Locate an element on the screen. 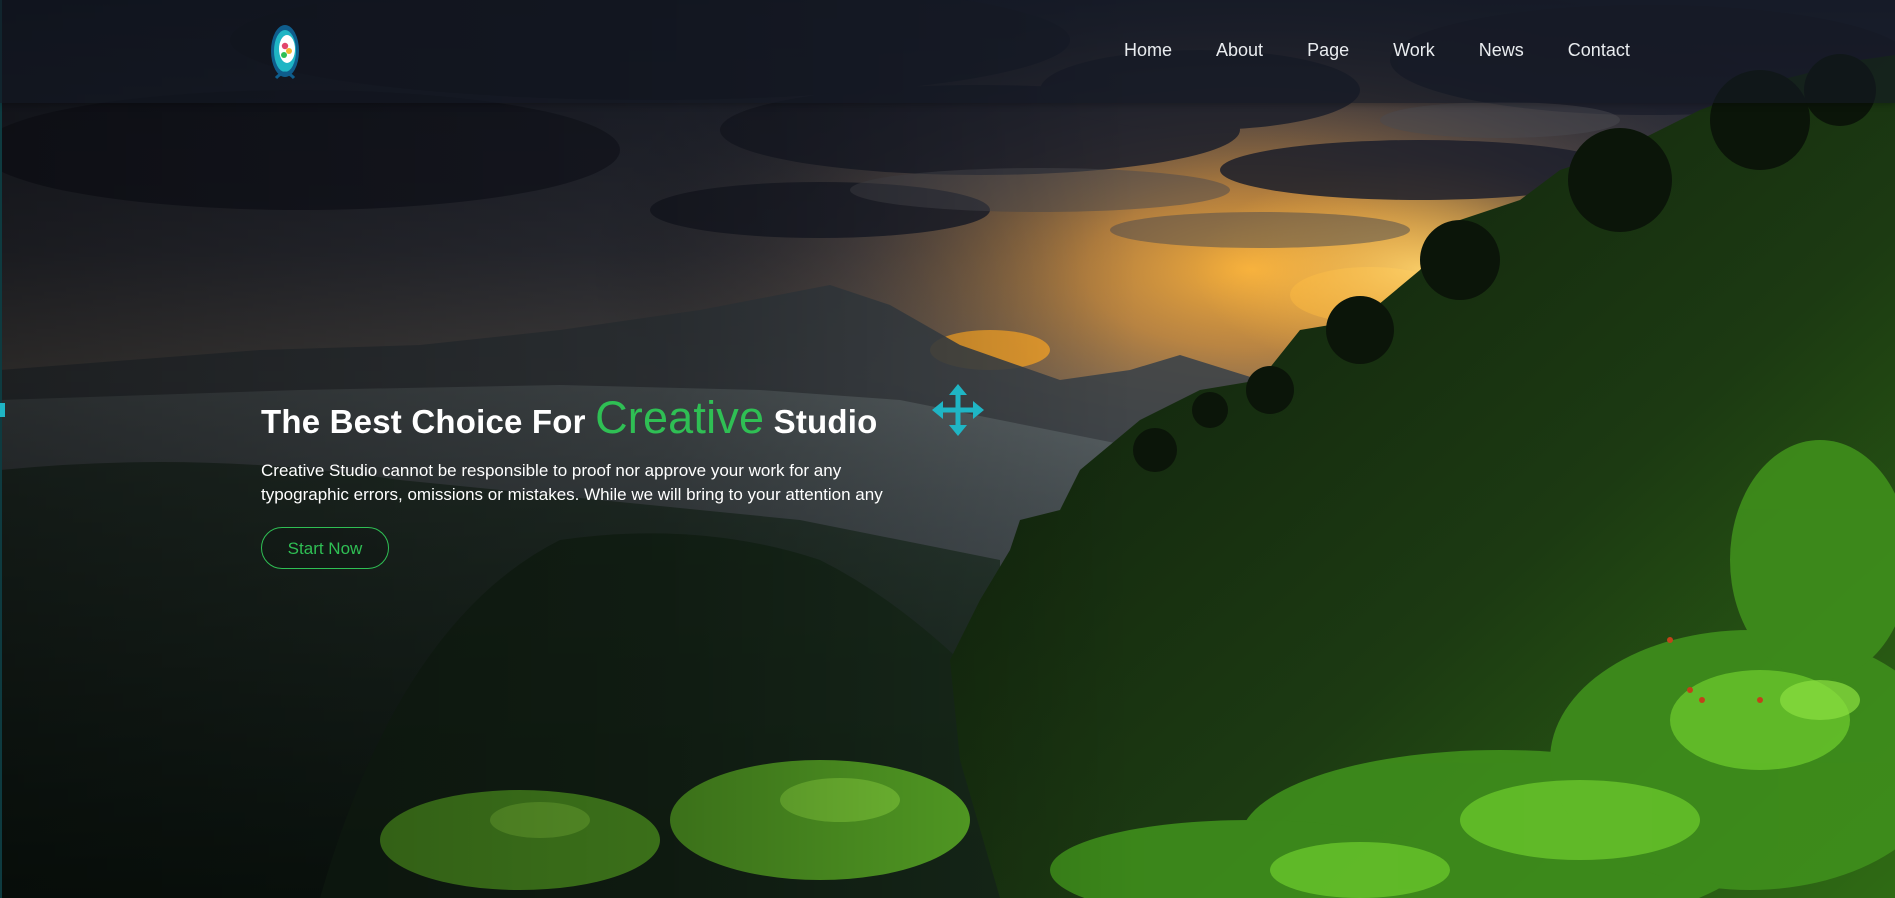  left-edge-bar is located at coordinates (1, 449).